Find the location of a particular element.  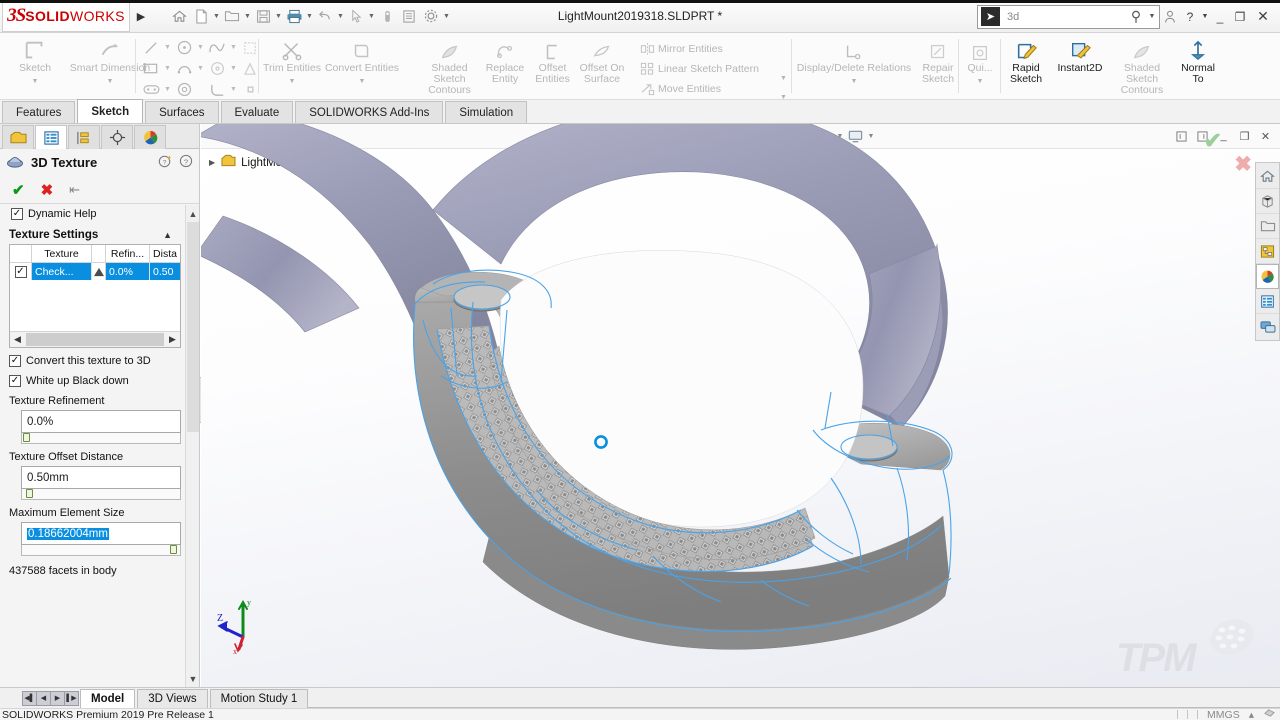

search-icon: ⚲ is located at coordinates (1136, 16).